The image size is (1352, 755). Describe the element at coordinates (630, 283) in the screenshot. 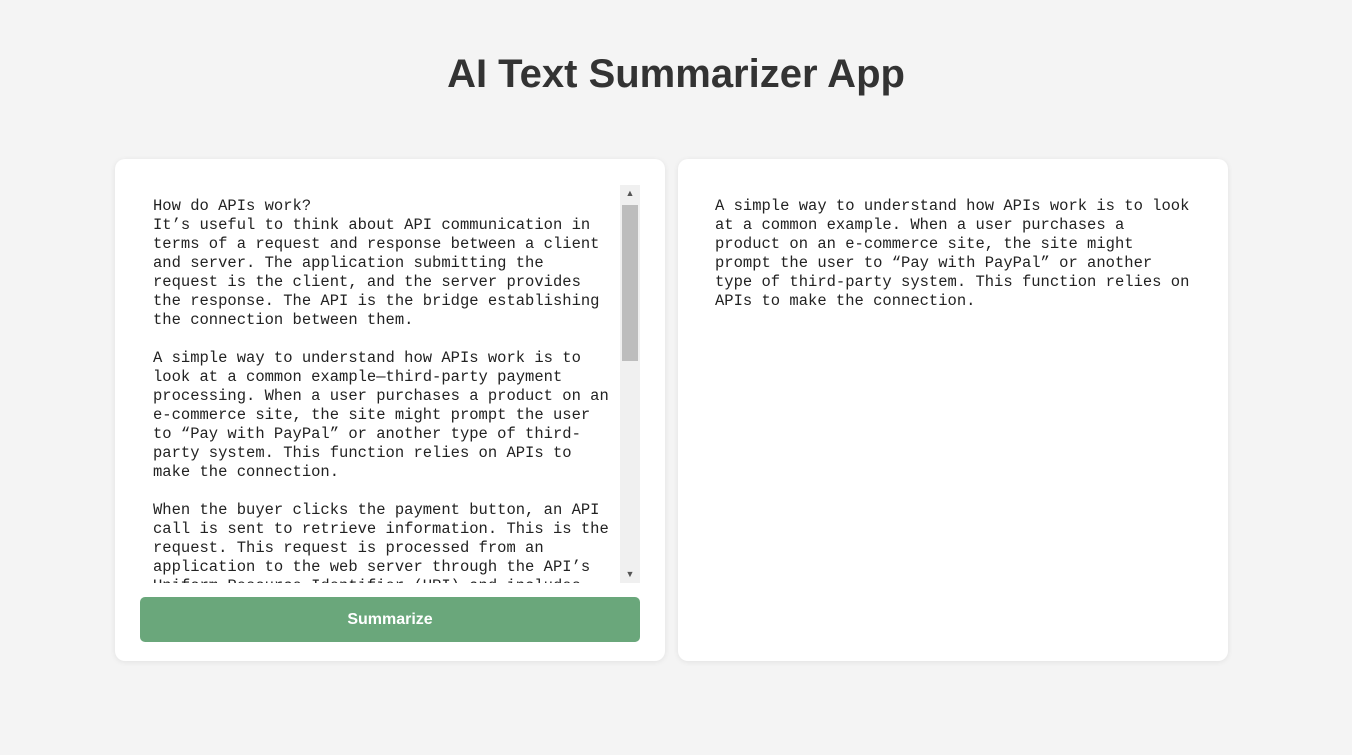

I see `scrollbar-thumb` at that location.